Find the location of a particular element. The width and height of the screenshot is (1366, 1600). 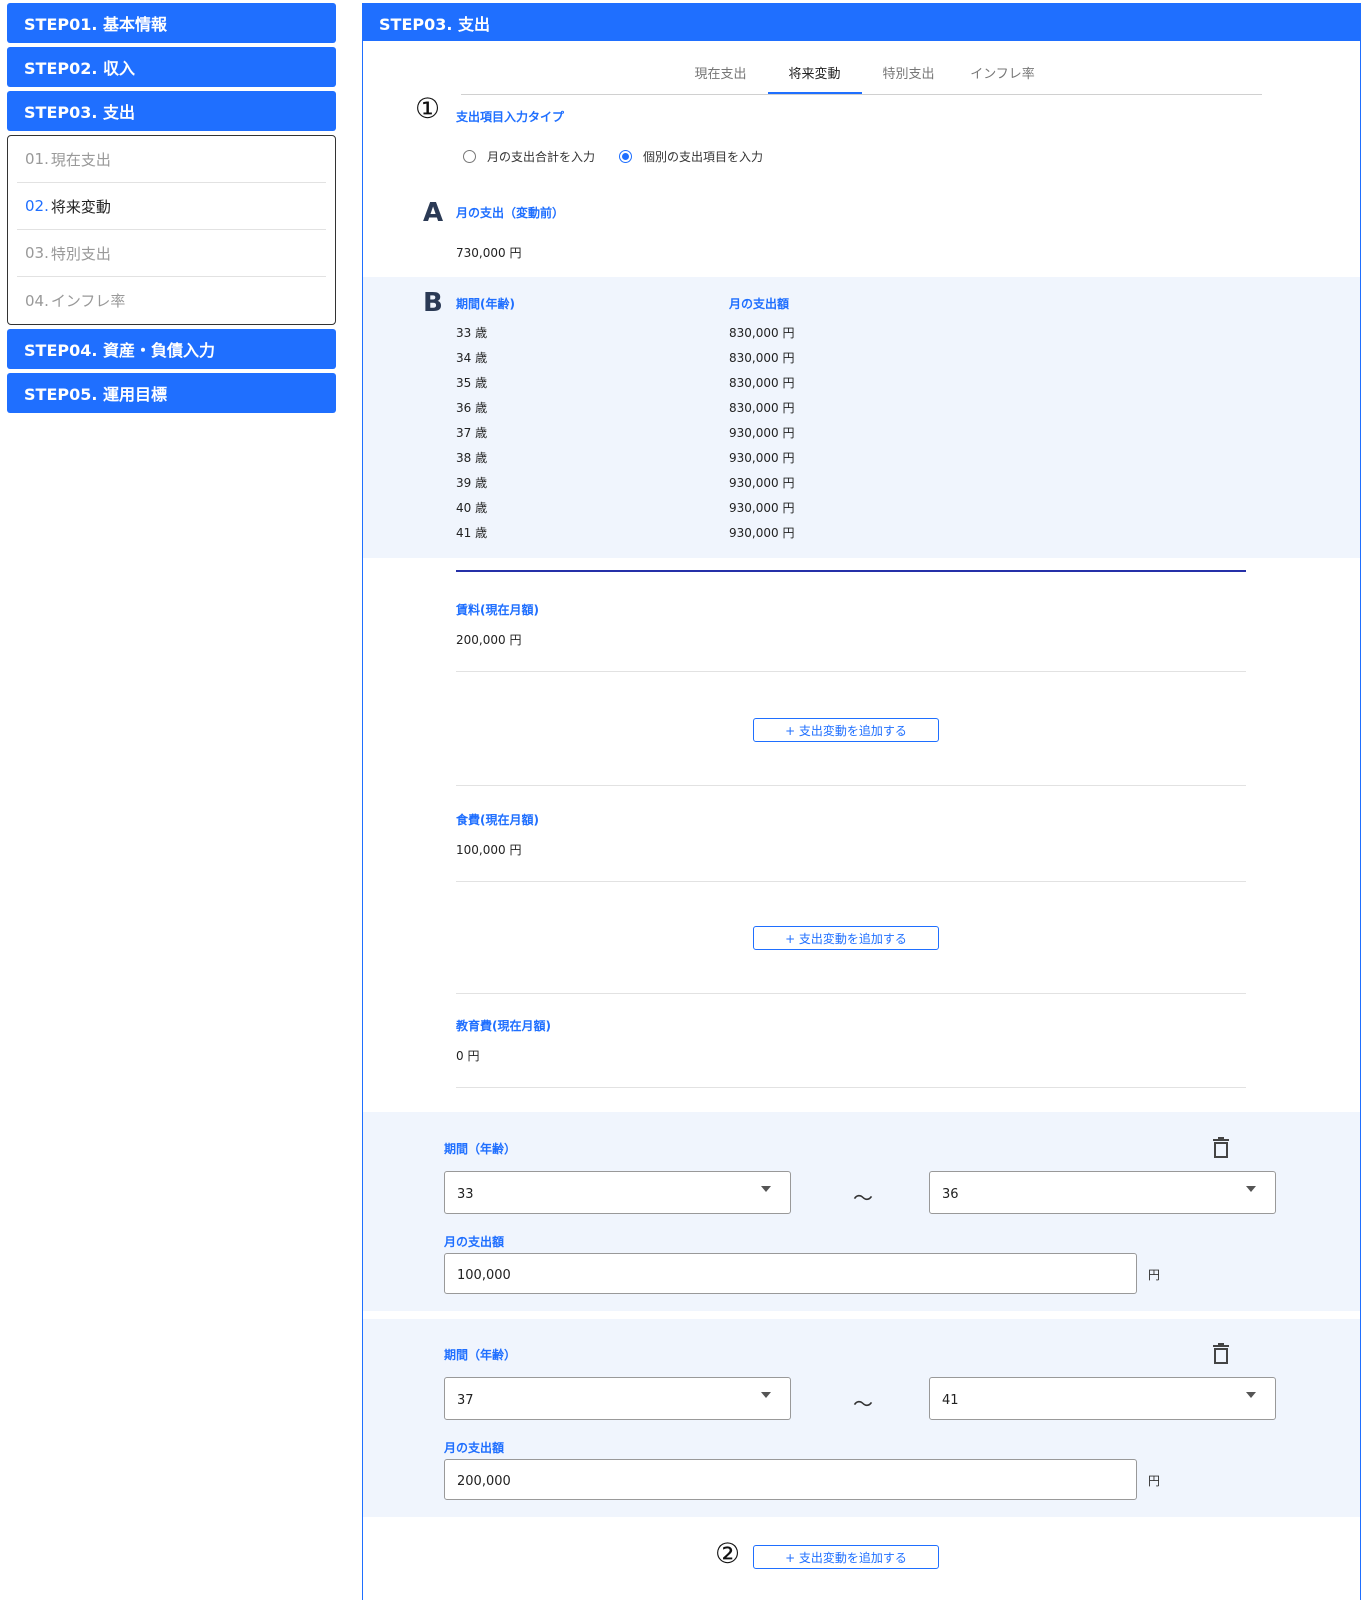

add-change-button-food: + 支出変動を追加する is located at coordinates (846, 938).